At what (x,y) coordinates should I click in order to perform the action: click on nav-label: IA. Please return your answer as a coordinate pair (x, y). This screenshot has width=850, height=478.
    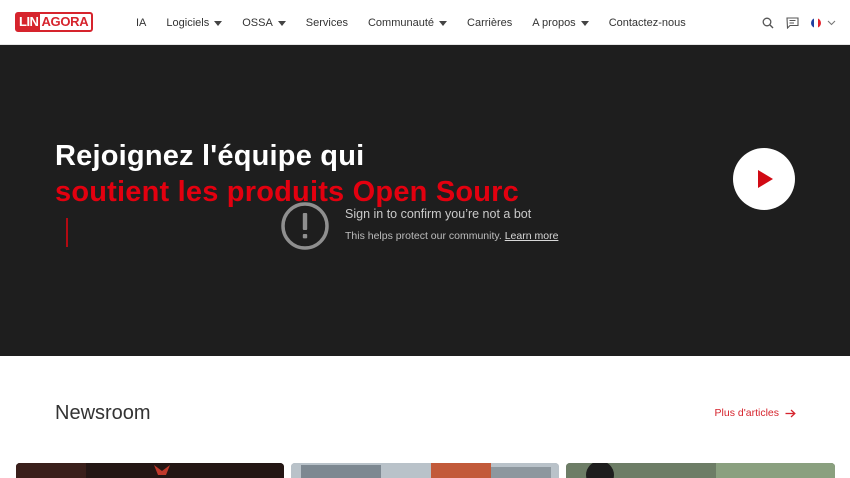
    Looking at the image, I should click on (141, 22).